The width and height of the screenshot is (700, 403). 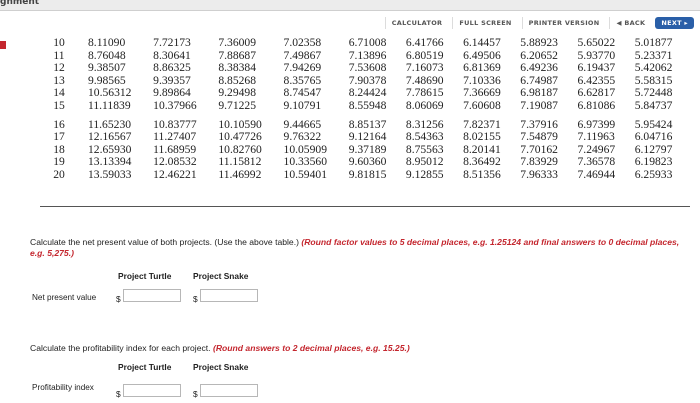 I want to click on npv-col-snake: Project Snake, so click(x=221, y=276).